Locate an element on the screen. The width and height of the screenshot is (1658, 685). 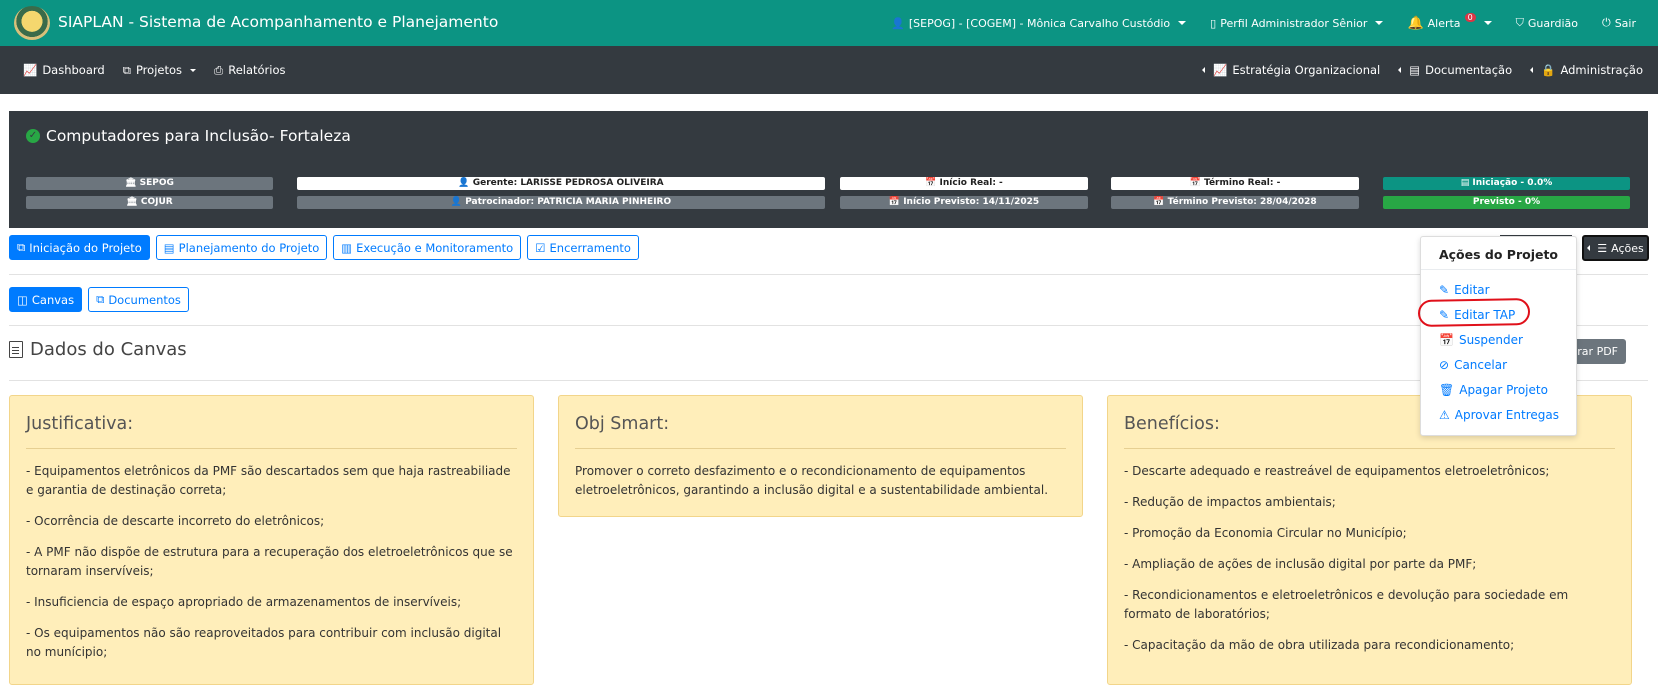
tab-documentos-label: Documentos is located at coordinates (144, 299).